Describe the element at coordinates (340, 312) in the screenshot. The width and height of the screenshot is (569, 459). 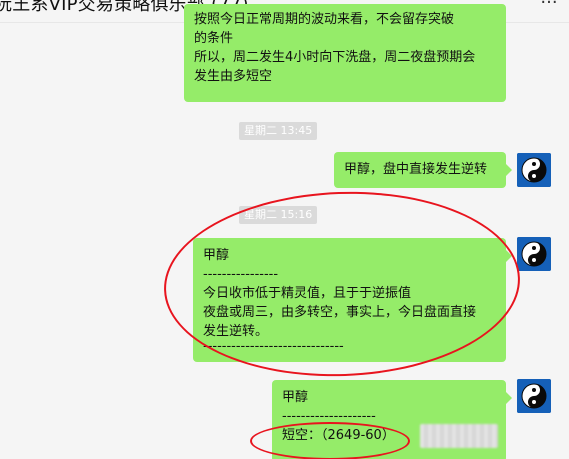
I see `message-line: 夜盘或周三，由多转空，事实上，今日盘面直接` at that location.